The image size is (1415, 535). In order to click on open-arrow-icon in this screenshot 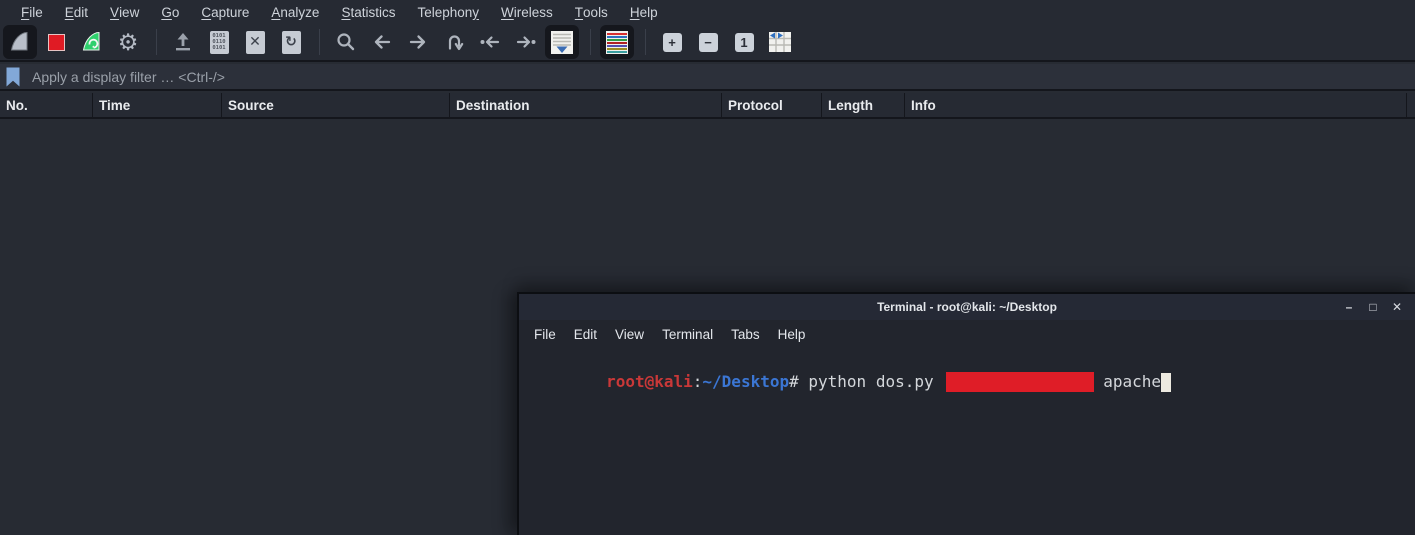, I will do `click(183, 42)`.